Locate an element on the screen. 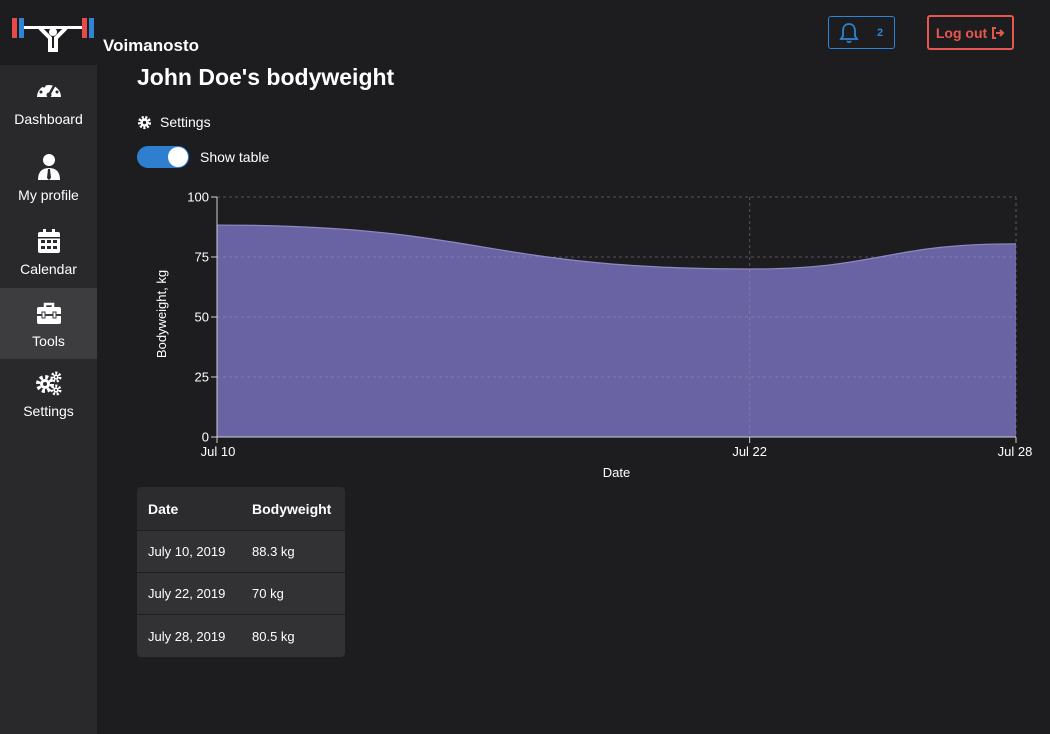 This screenshot has width=1050, height=734. logout-button: Log out is located at coordinates (970, 32).